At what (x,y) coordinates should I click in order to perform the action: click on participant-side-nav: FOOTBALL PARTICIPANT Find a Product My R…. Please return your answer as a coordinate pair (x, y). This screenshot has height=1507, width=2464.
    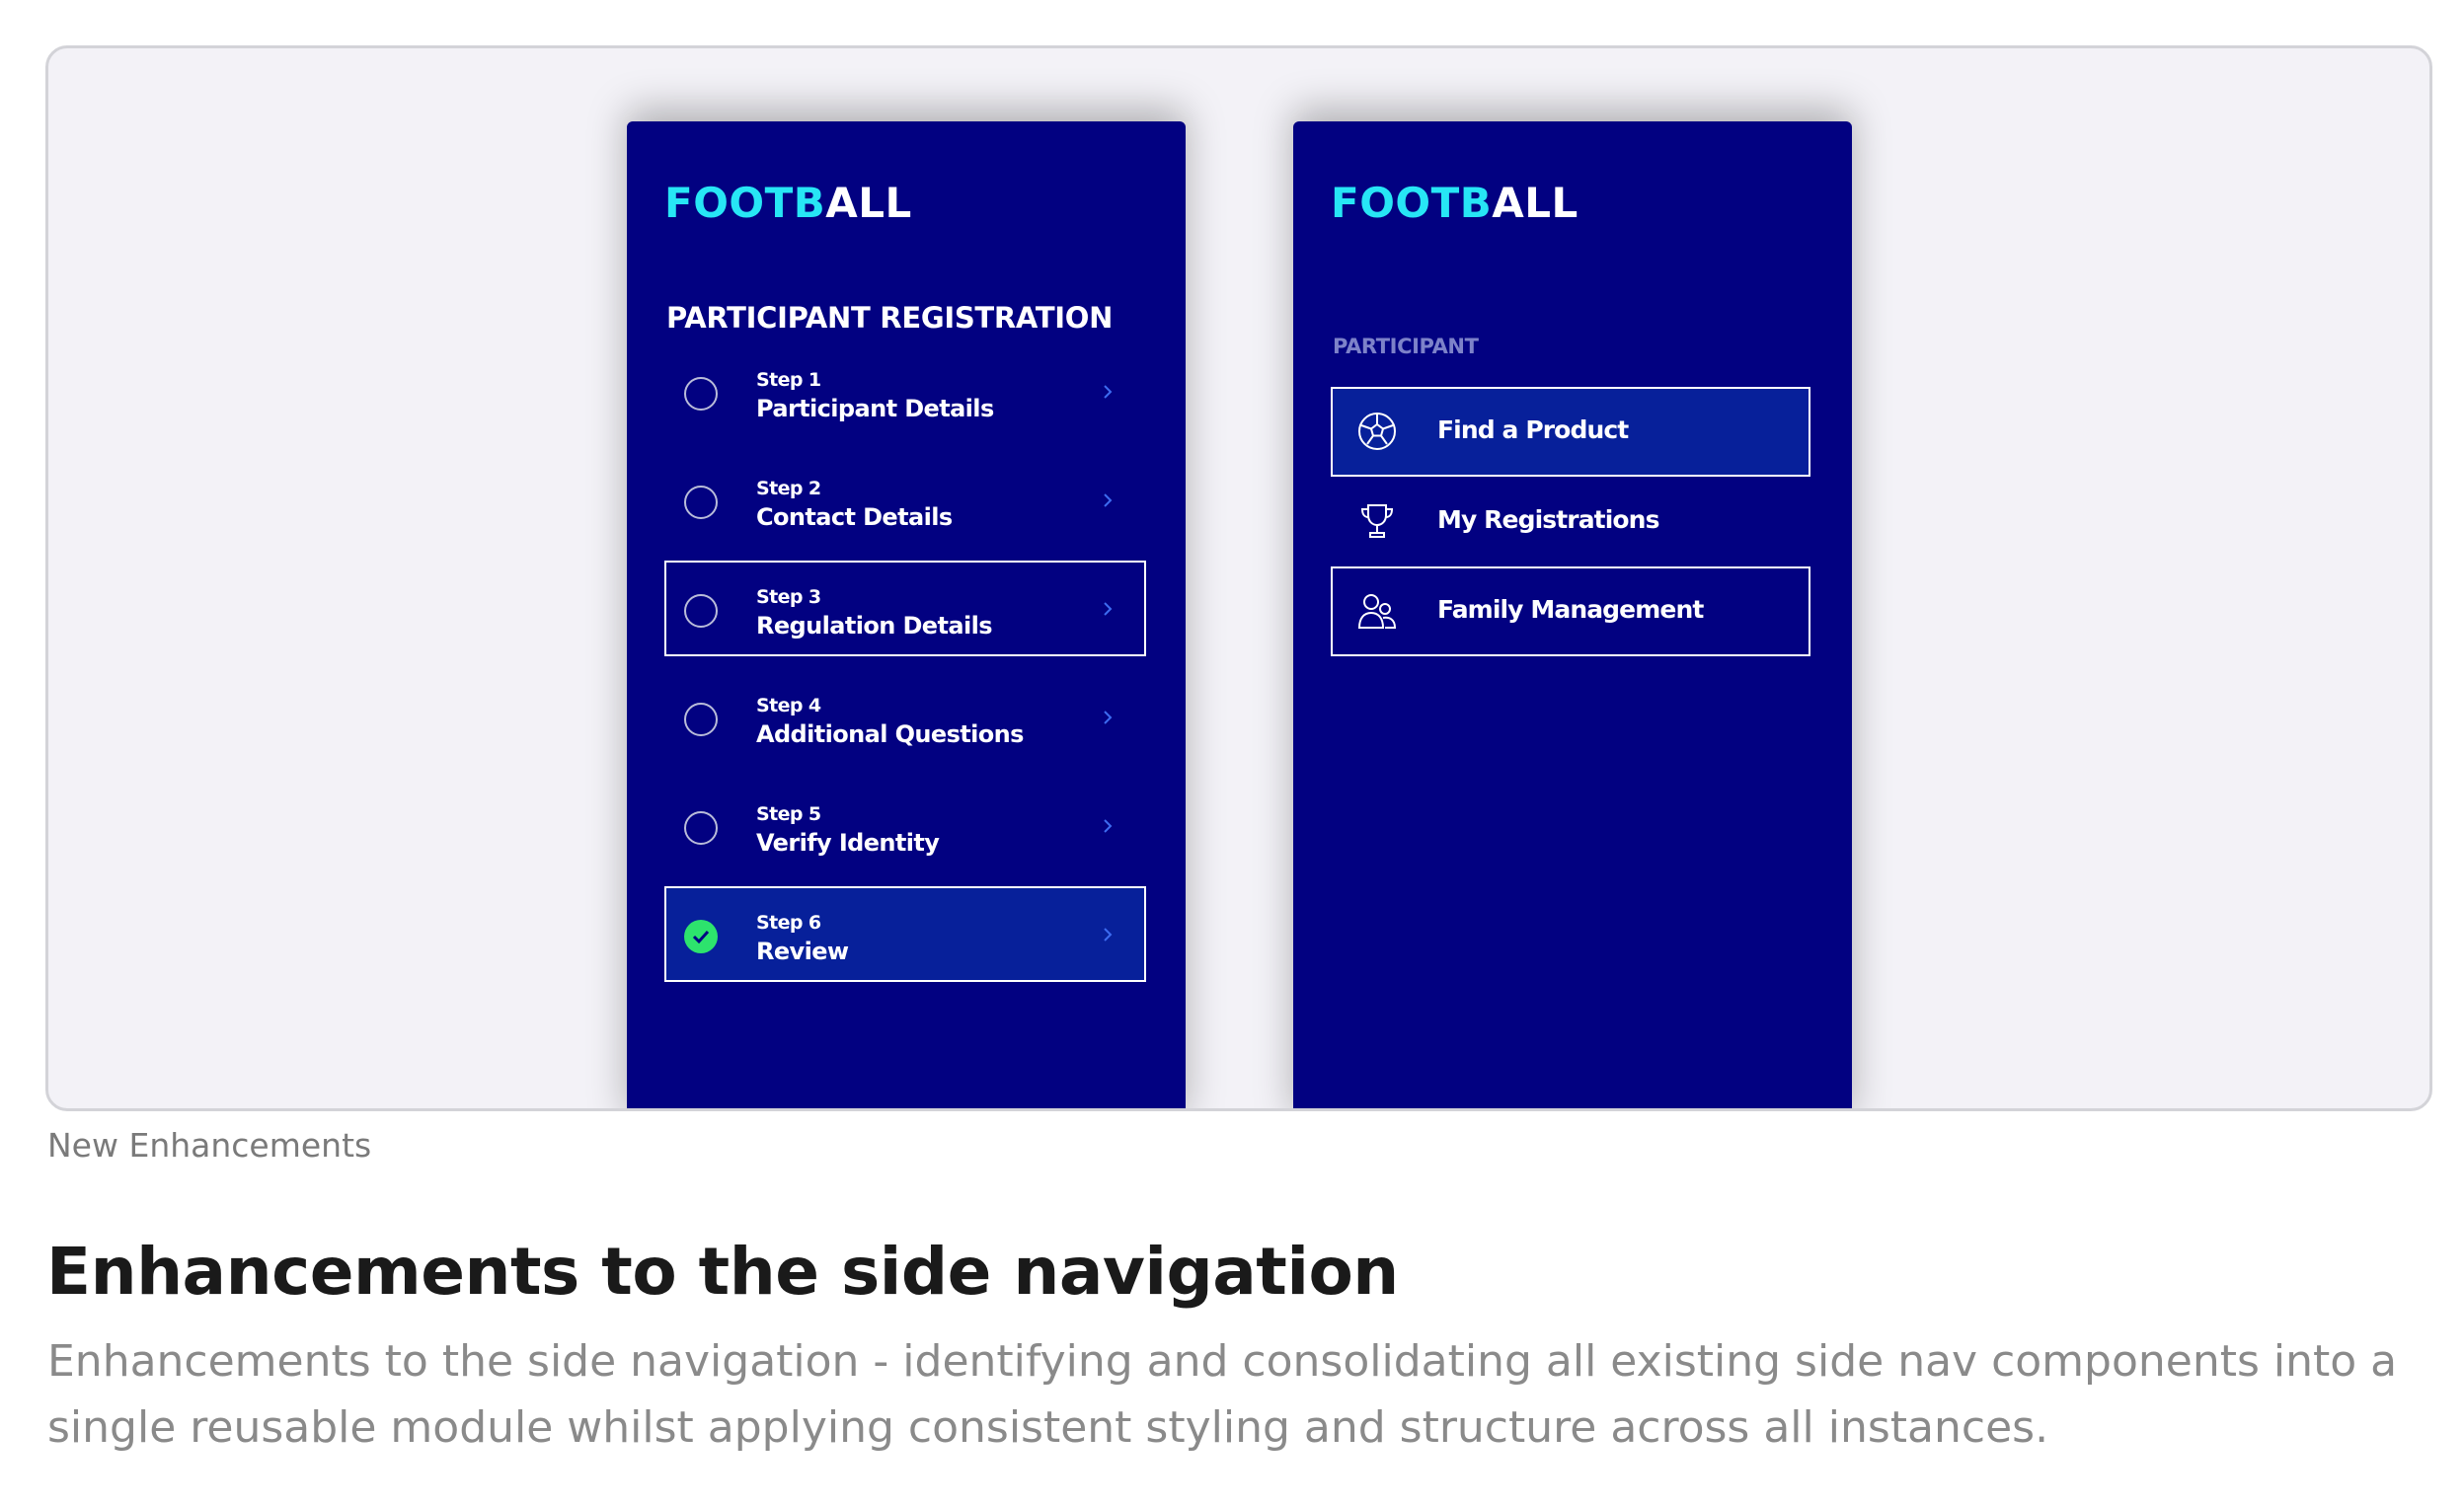
    Looking at the image, I should click on (1572, 614).